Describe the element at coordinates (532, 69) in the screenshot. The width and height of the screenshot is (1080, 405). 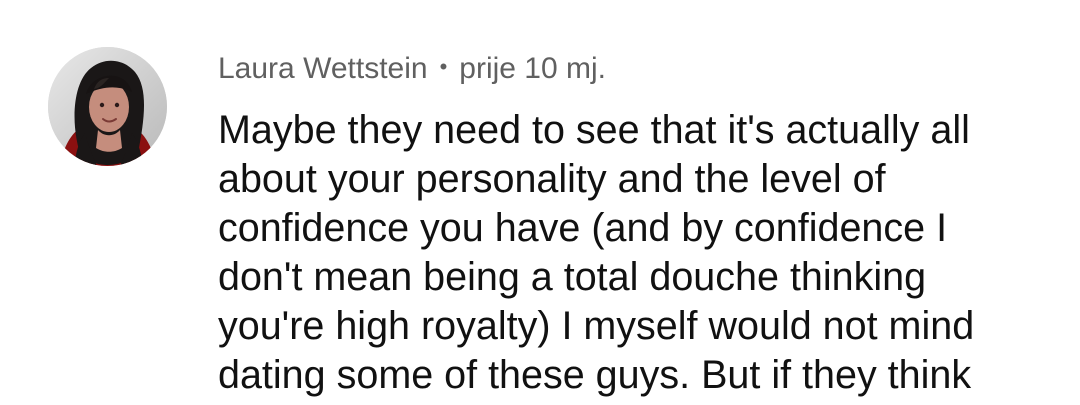
I see `comment-timestamp: prije 10 mj.` at that location.